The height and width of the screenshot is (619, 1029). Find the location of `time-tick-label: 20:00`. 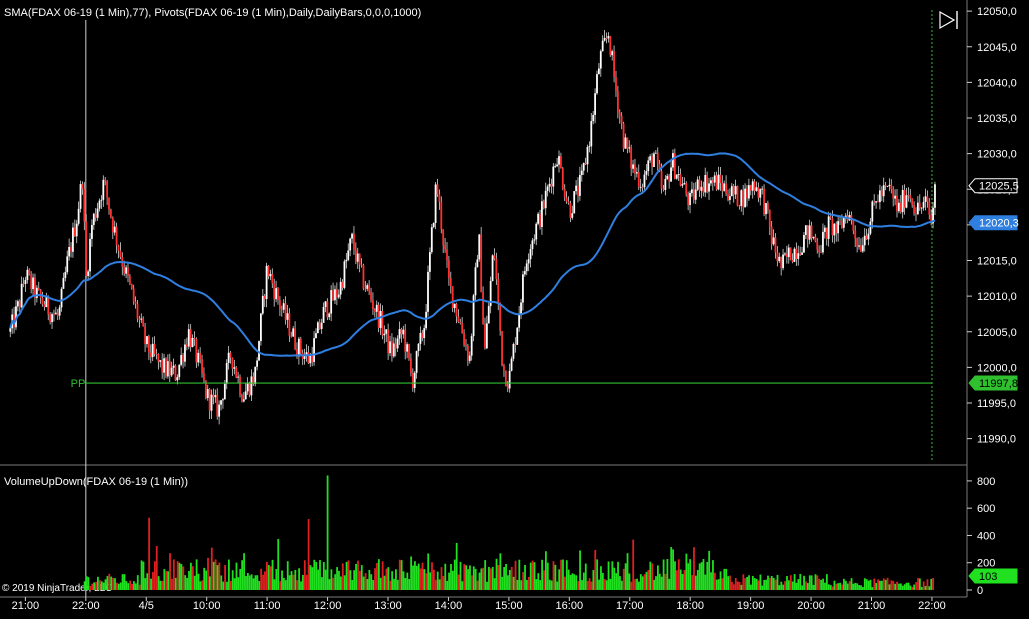

time-tick-label: 20:00 is located at coordinates (811, 606).